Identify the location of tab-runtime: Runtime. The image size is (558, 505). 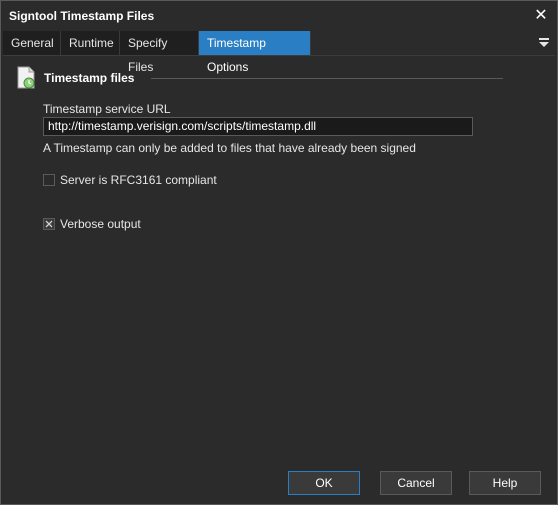
(90, 43).